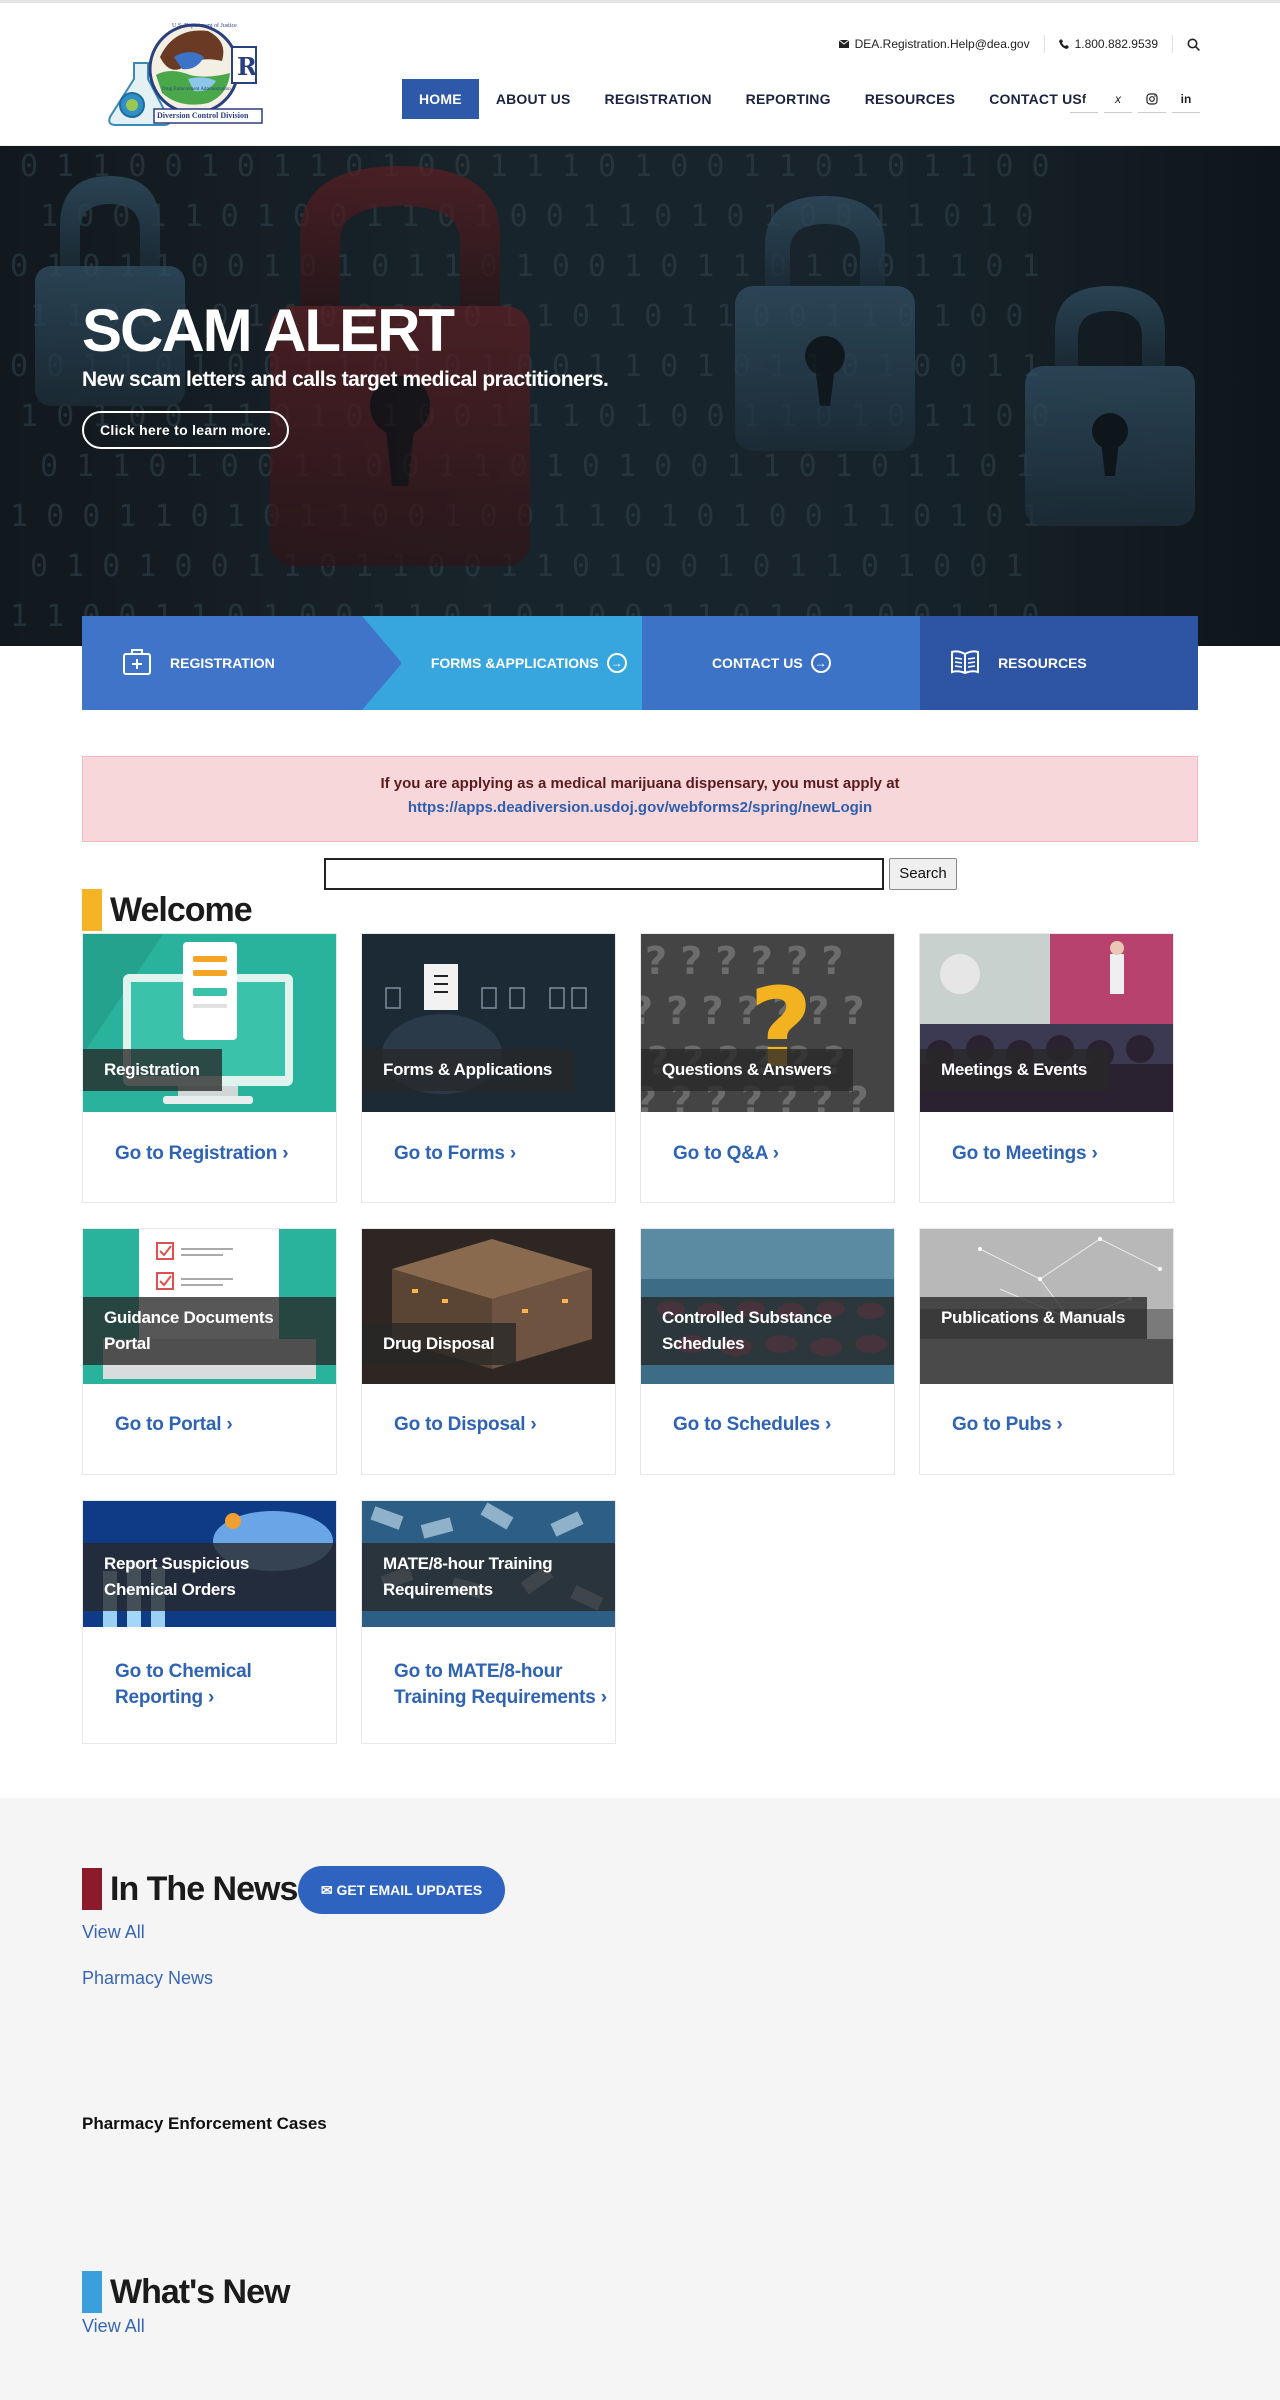 Image resolution: width=1280 pixels, height=2400 pixels. What do you see at coordinates (137, 663) in the screenshot?
I see `briefcase-medical-icon` at bounding box center [137, 663].